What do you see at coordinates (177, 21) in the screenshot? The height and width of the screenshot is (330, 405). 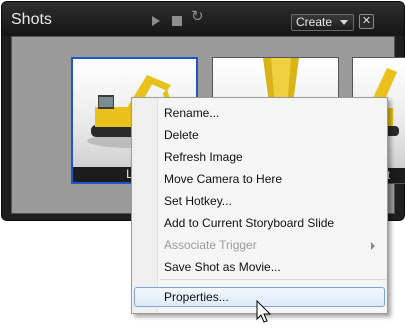 I see `stop-icon` at bounding box center [177, 21].